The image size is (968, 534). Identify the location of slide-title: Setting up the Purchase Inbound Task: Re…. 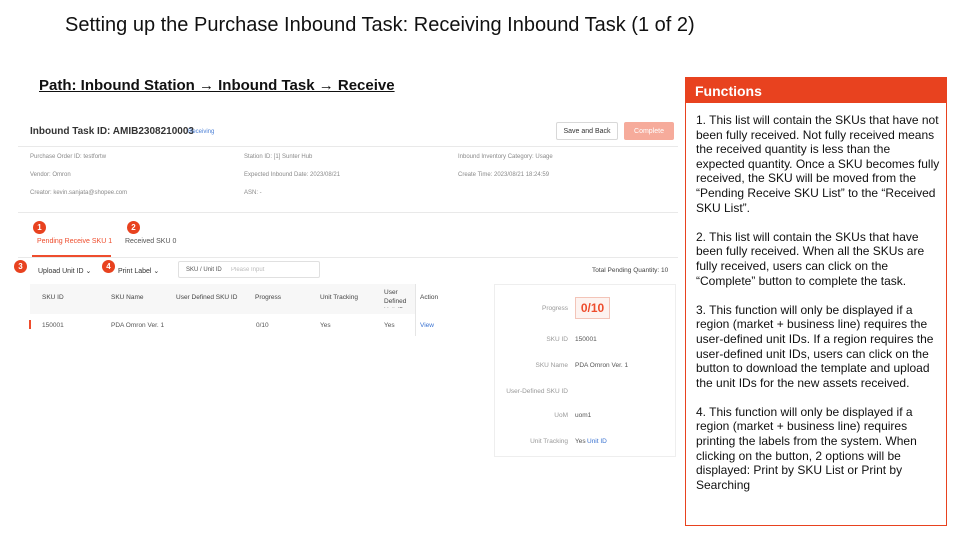
(380, 25).